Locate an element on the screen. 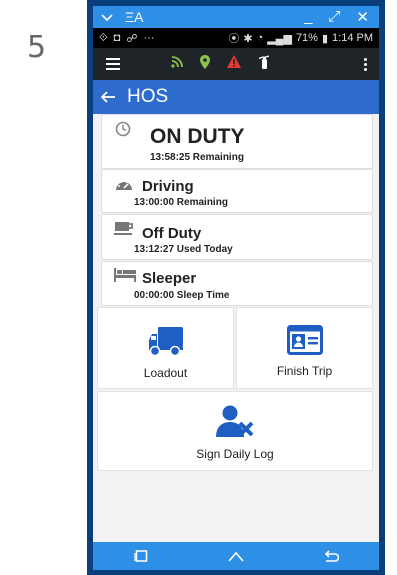 The height and width of the screenshot is (575, 397). speedometer-icon is located at coordinates (124, 186).